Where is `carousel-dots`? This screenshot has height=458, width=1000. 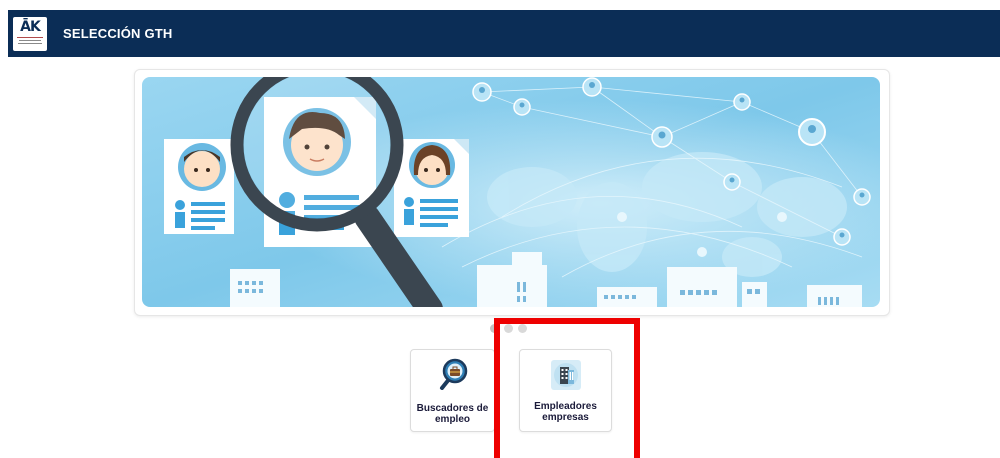
carousel-dots is located at coordinates (508, 328).